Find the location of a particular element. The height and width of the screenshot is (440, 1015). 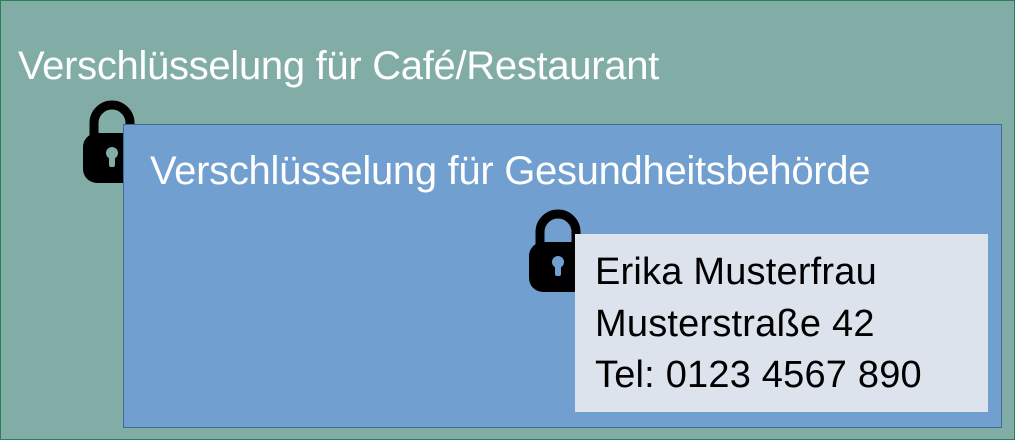

restaurant-encryption-title: Verschlüsselung für Café/Restaurant is located at coordinates (338, 66).